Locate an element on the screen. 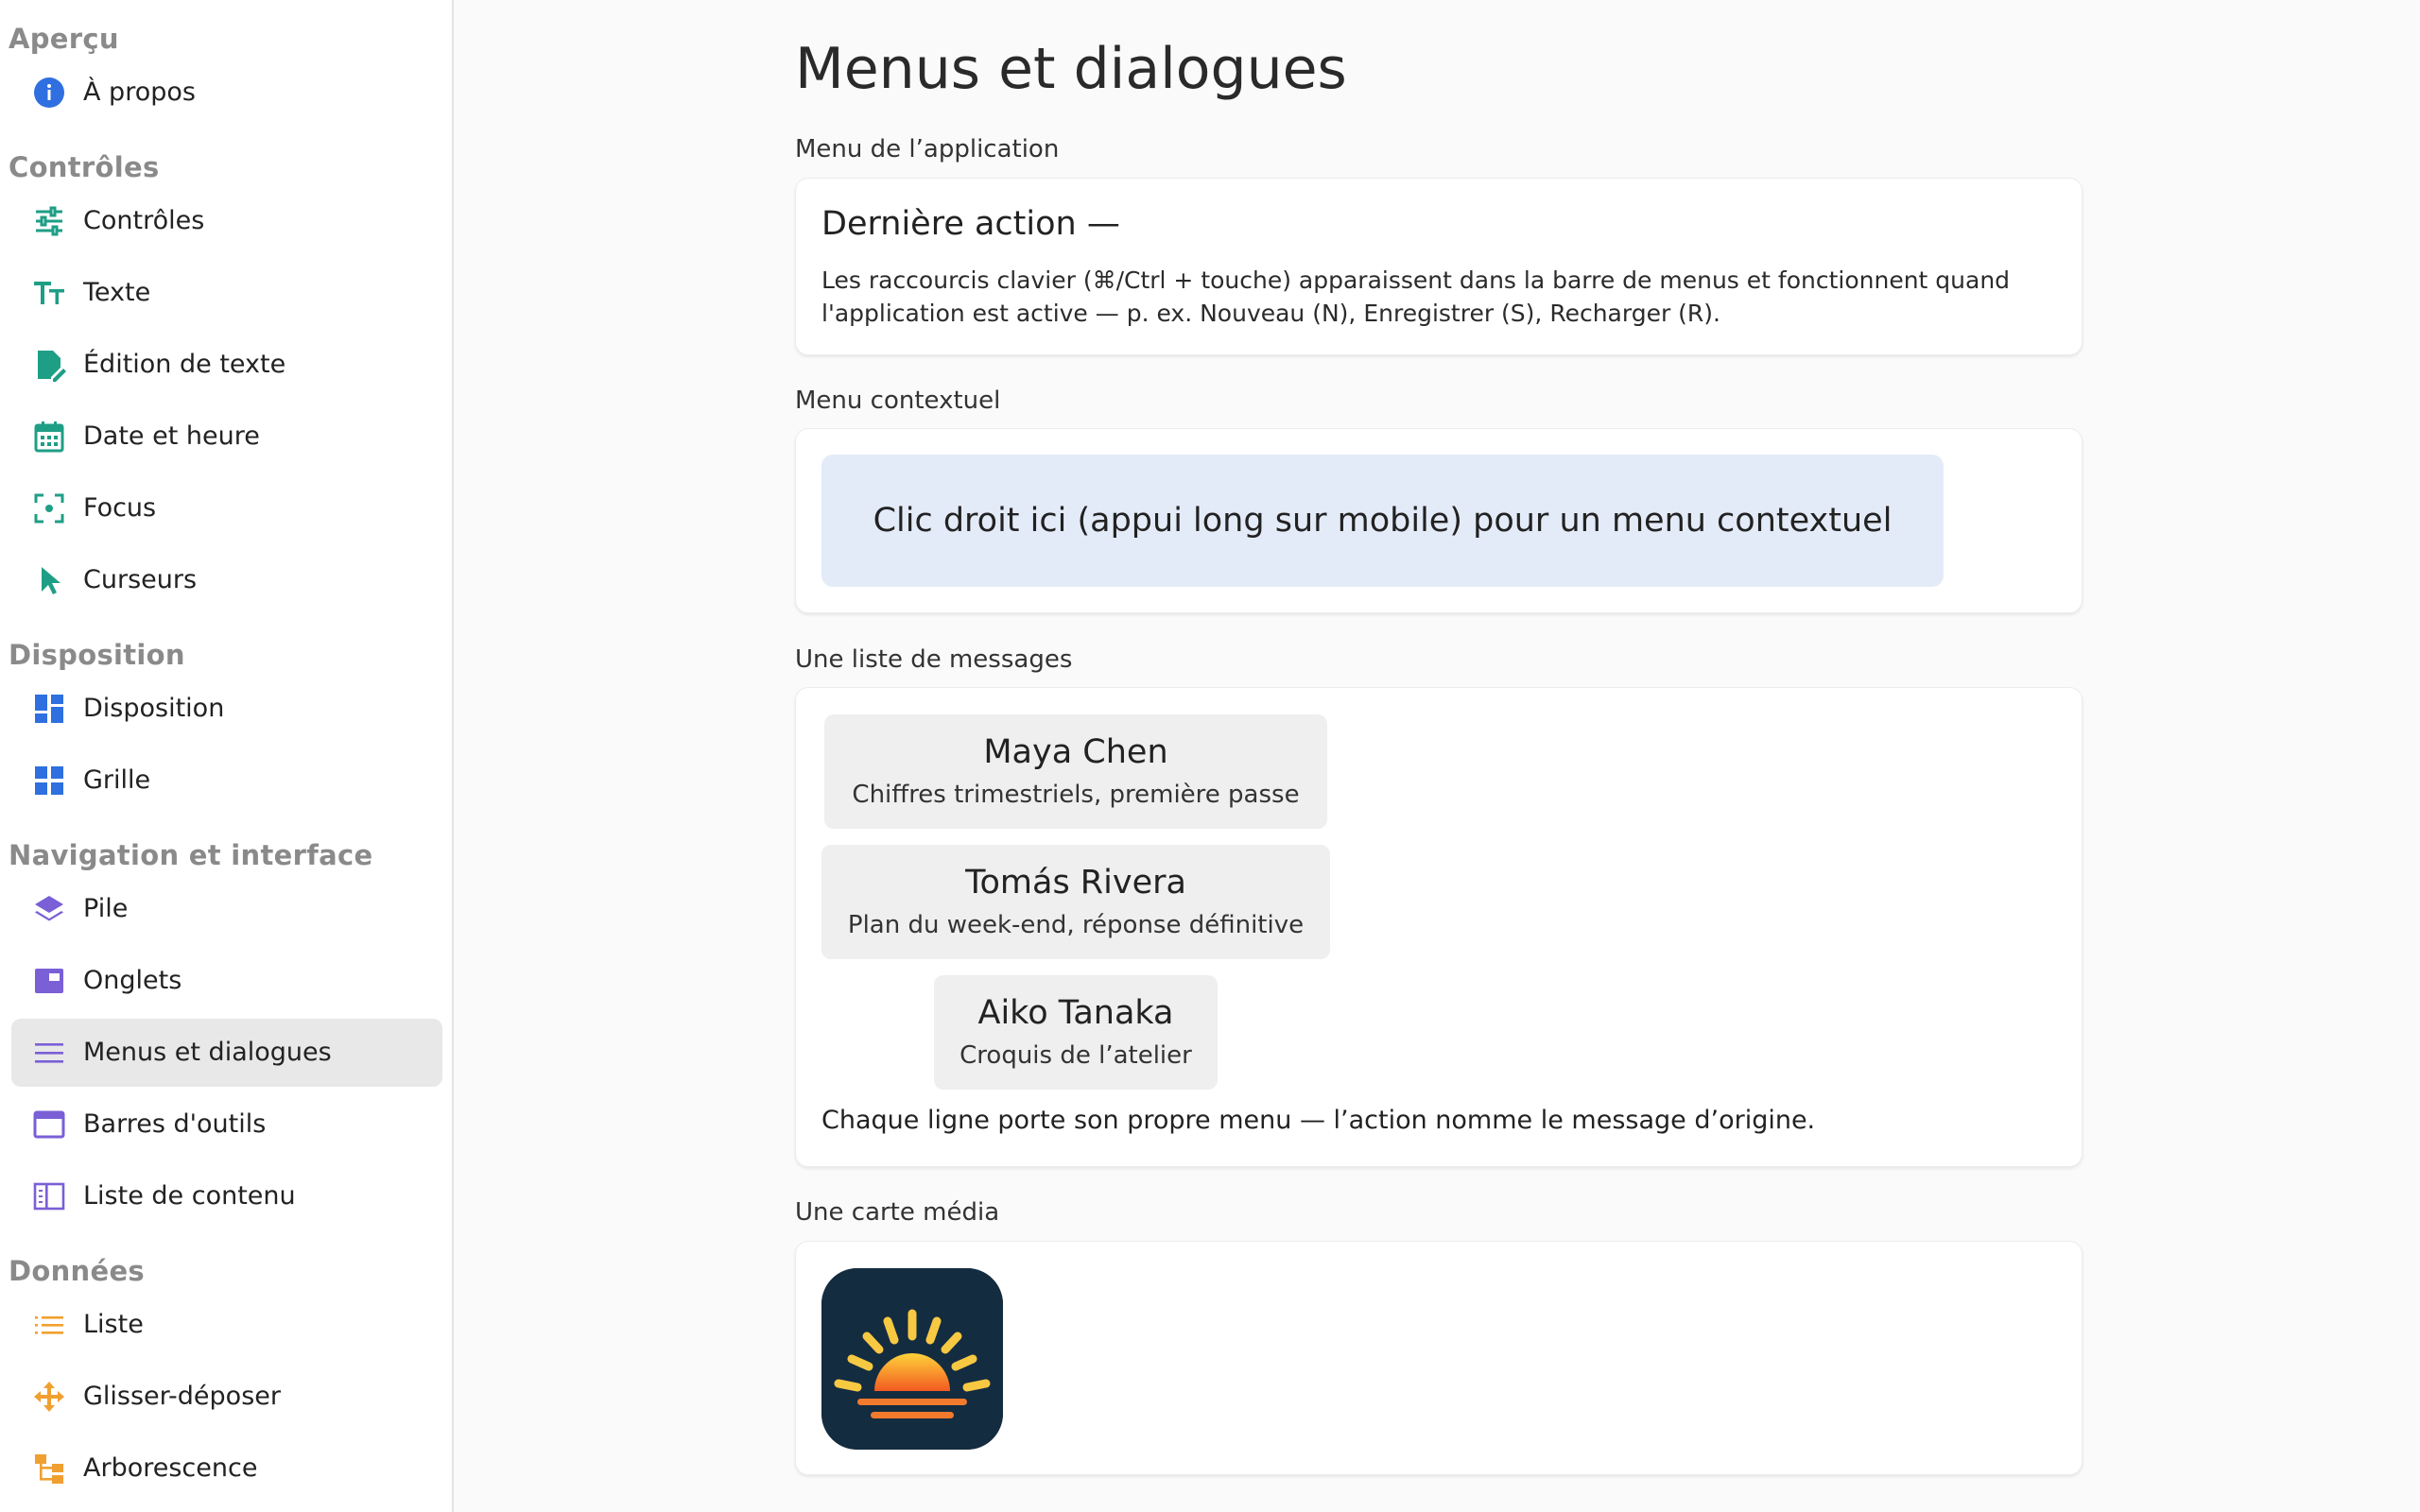 Image resolution: width=2420 pixels, height=1512 pixels. sidebar-item-pile: Pile is located at coordinates (226, 909).